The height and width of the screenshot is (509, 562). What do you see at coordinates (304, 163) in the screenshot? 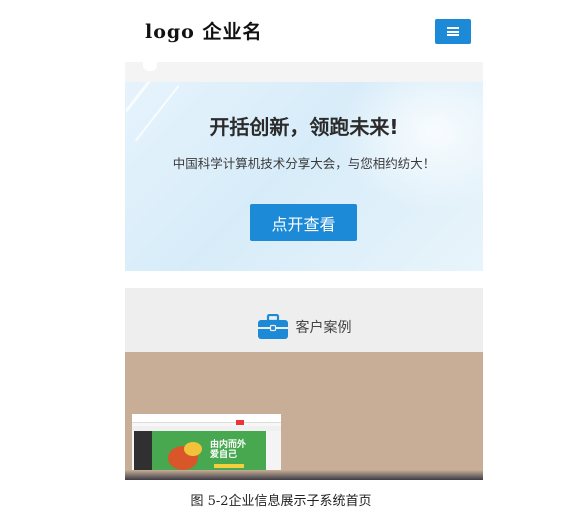
I see `banner-subtitle: 中国科学计算机技术分享大会，与您相约纺大！` at bounding box center [304, 163].